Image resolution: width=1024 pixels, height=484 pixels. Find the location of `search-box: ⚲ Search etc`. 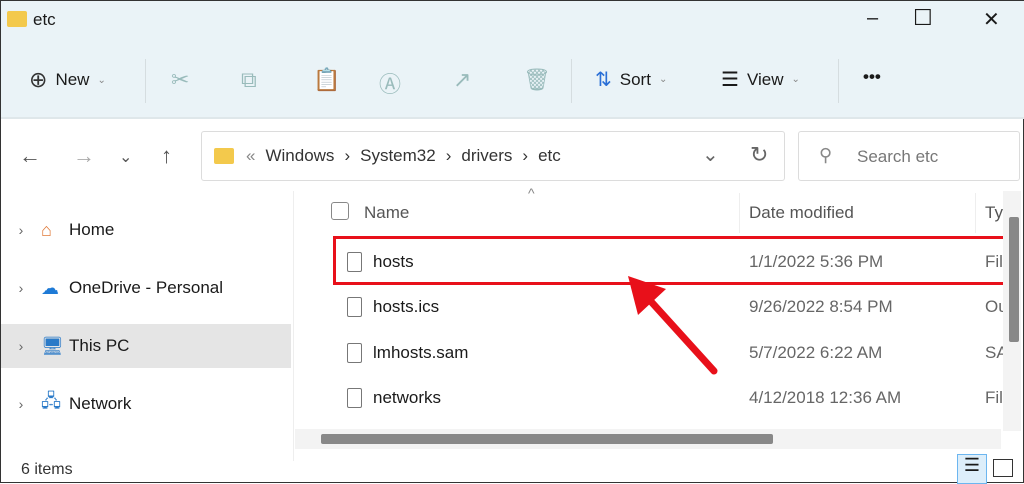

search-box: ⚲ Search etc is located at coordinates (909, 156).